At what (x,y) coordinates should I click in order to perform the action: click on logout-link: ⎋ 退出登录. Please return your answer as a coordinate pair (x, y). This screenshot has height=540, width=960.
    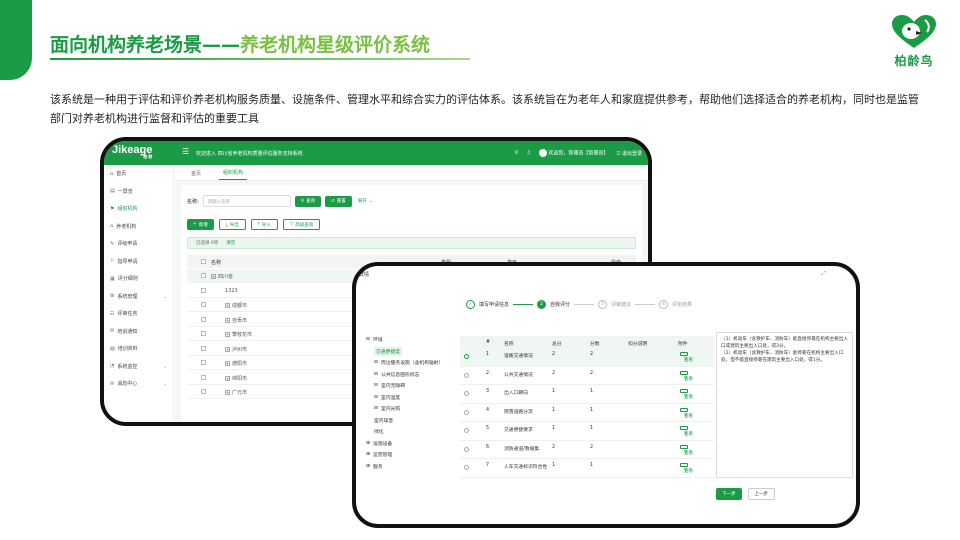
    Looking at the image, I should click on (629, 153).